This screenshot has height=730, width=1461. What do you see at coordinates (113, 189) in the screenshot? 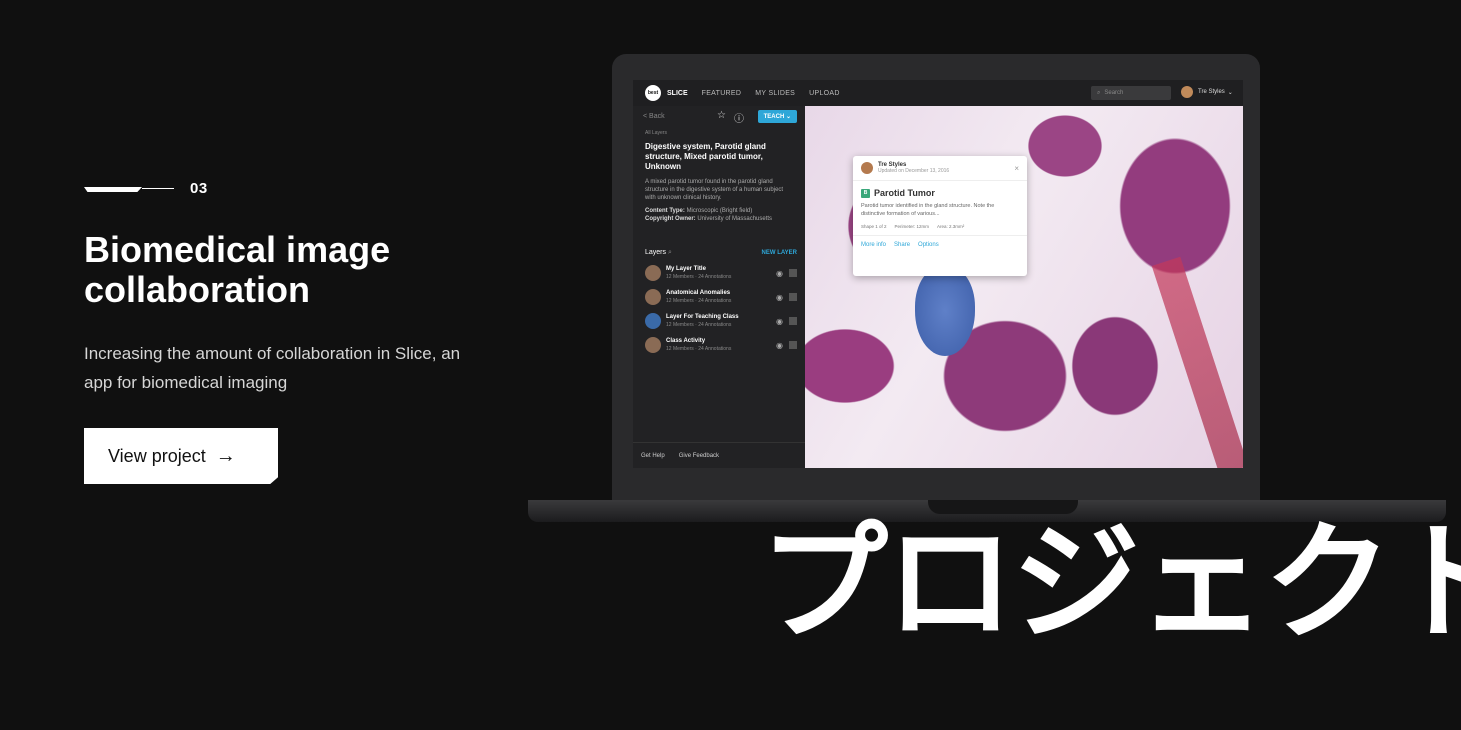
I see `divider-thick-bar` at bounding box center [113, 189].